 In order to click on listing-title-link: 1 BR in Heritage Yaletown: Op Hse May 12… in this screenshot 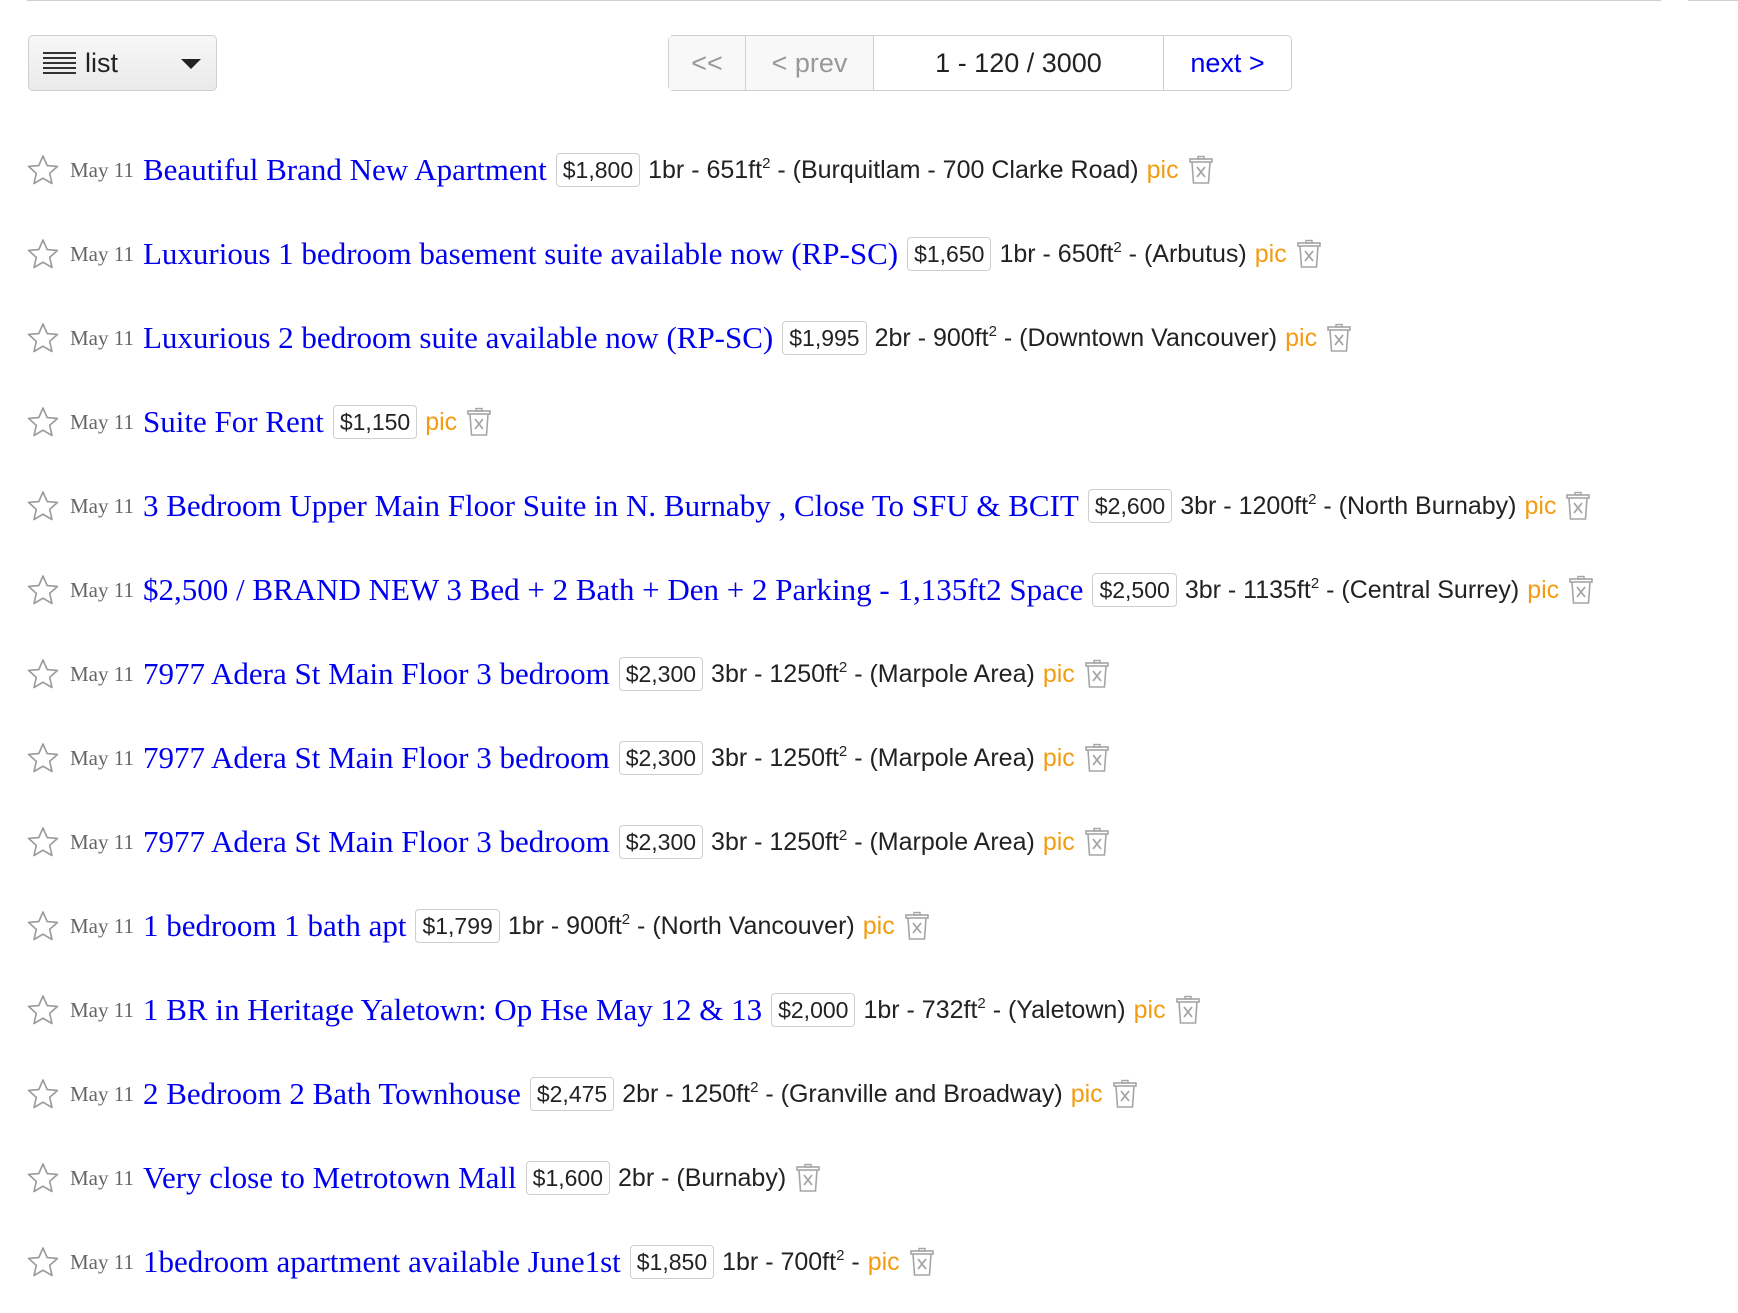, I will do `click(452, 1010)`.